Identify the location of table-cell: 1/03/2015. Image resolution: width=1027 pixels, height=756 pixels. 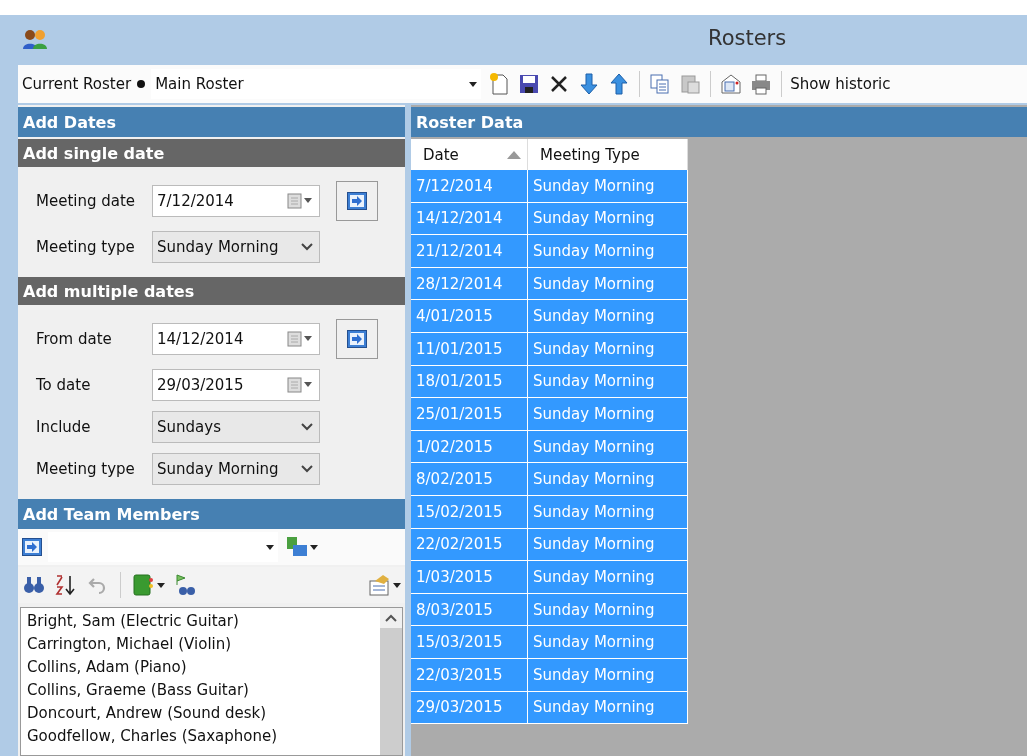
(469, 577).